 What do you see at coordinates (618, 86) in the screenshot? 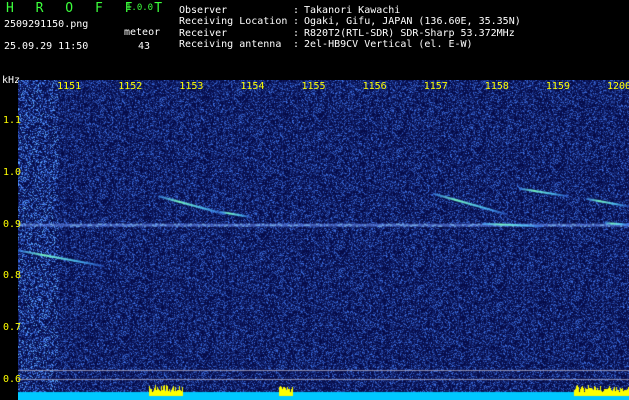
I see `x-tick-label: 1200` at bounding box center [618, 86].